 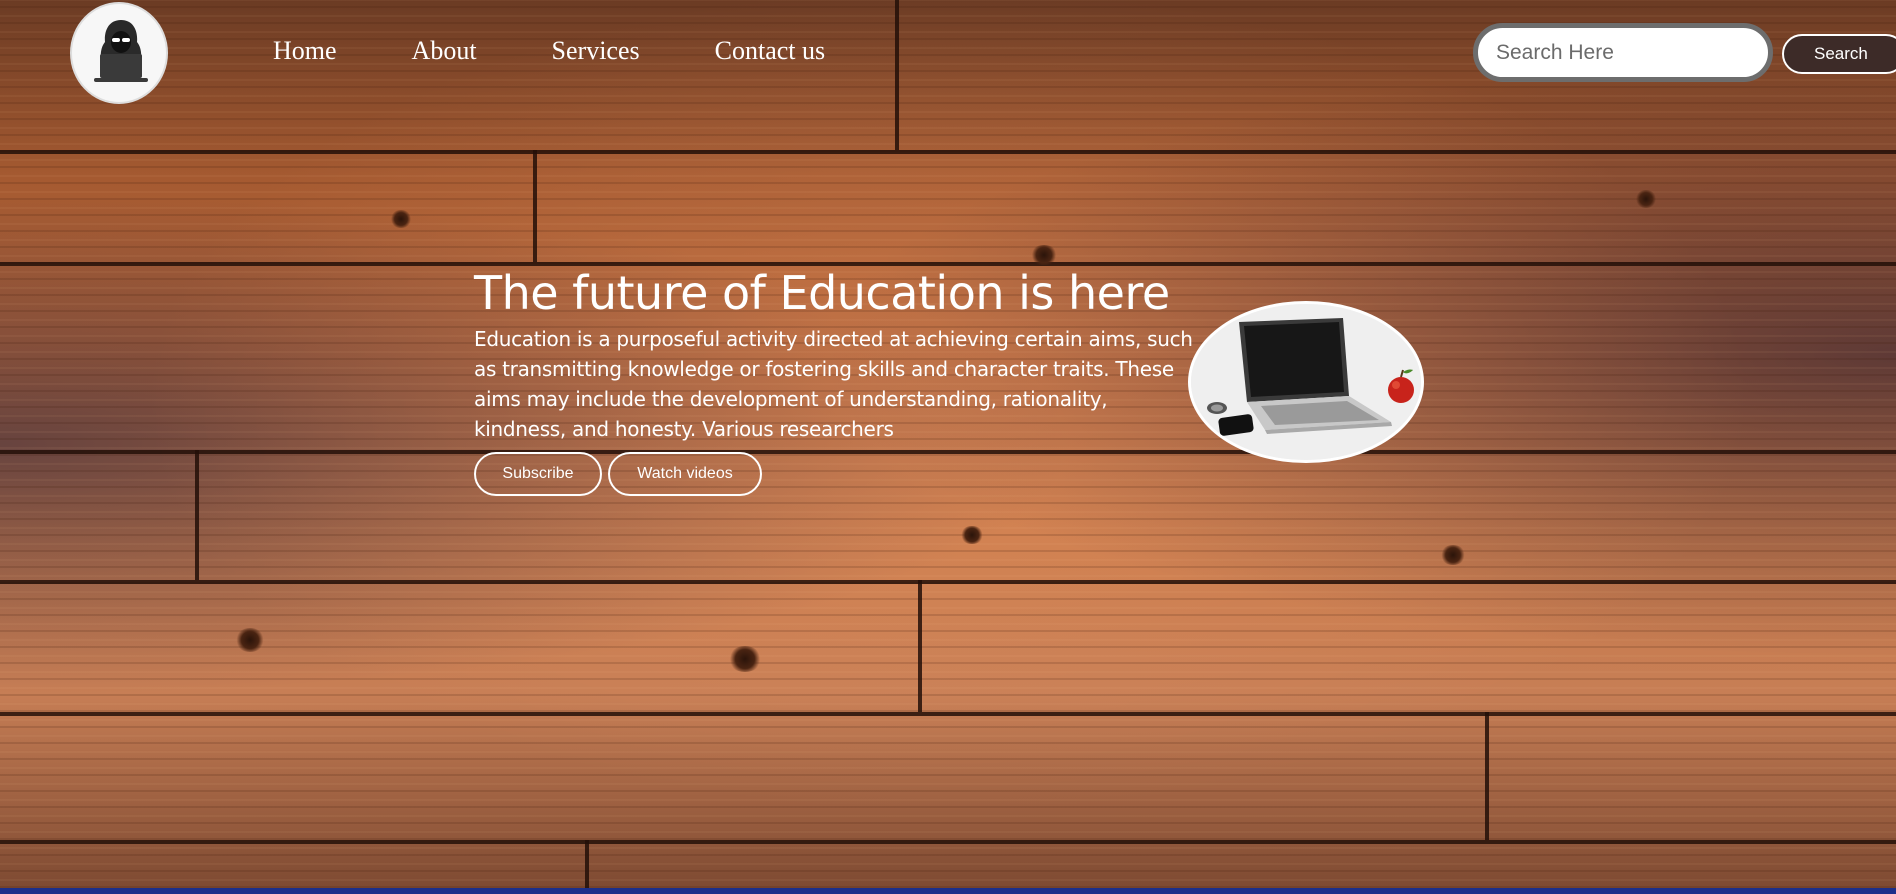 I want to click on hero-title: The future of Education is here, so click(x=822, y=293).